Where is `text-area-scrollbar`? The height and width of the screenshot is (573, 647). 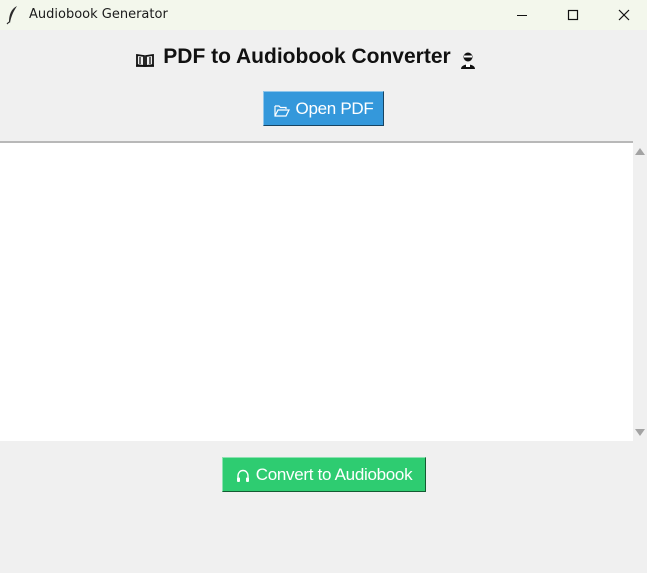
text-area-scrollbar is located at coordinates (640, 291).